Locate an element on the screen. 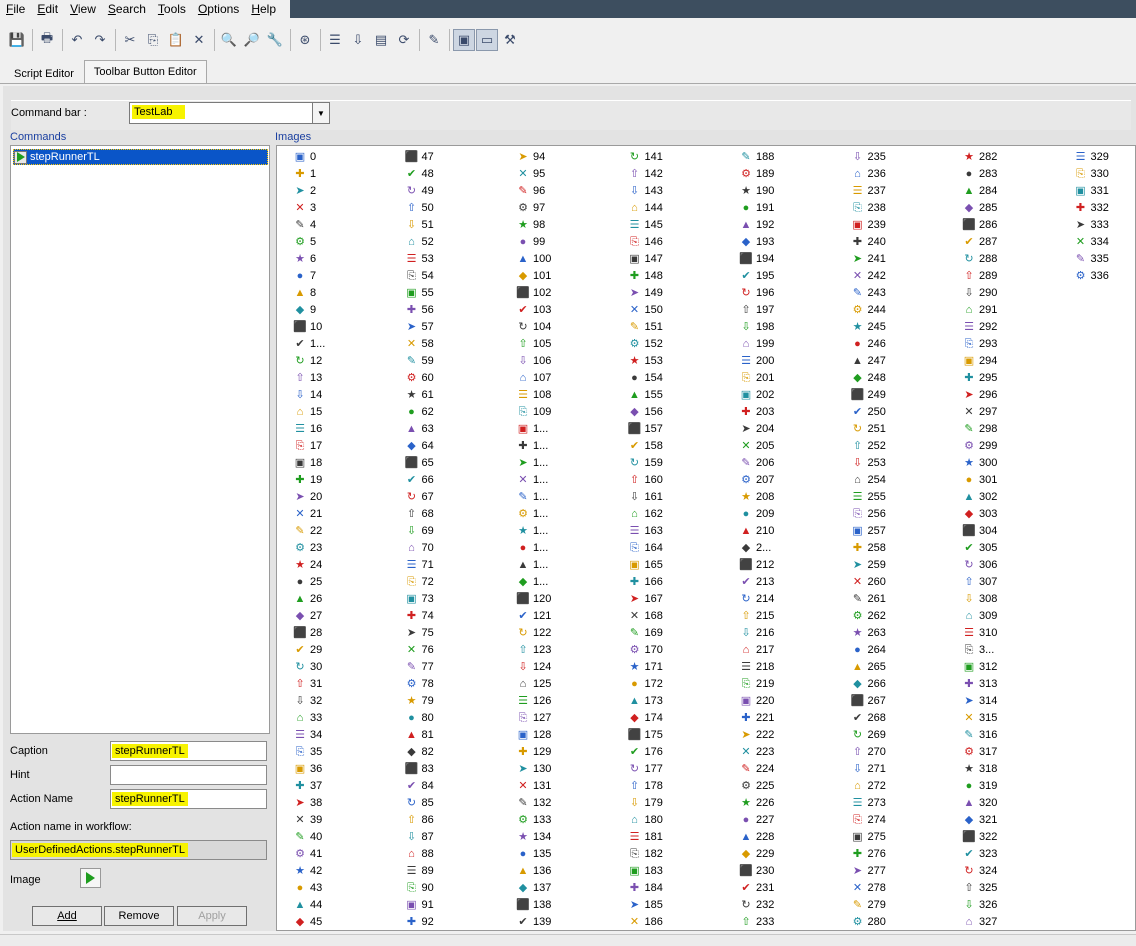  image-item: ▲ 302 is located at coordinates (1017, 496).